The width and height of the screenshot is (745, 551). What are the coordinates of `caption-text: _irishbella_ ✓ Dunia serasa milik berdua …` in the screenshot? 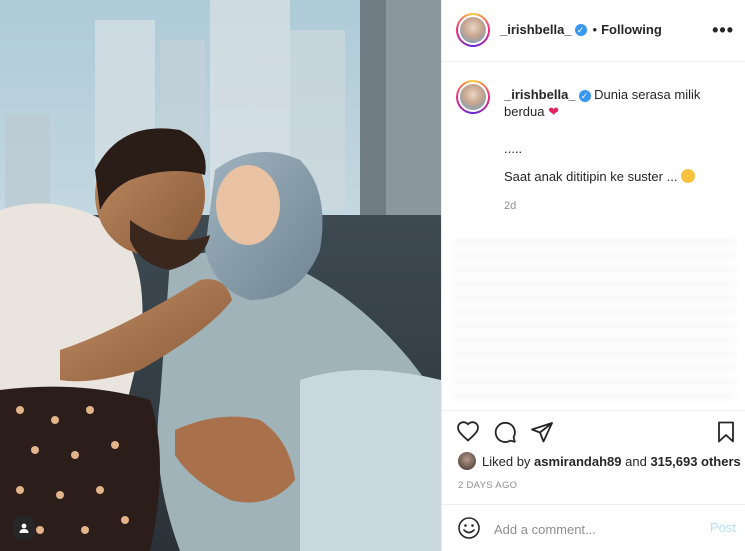 It's located at (616, 103).